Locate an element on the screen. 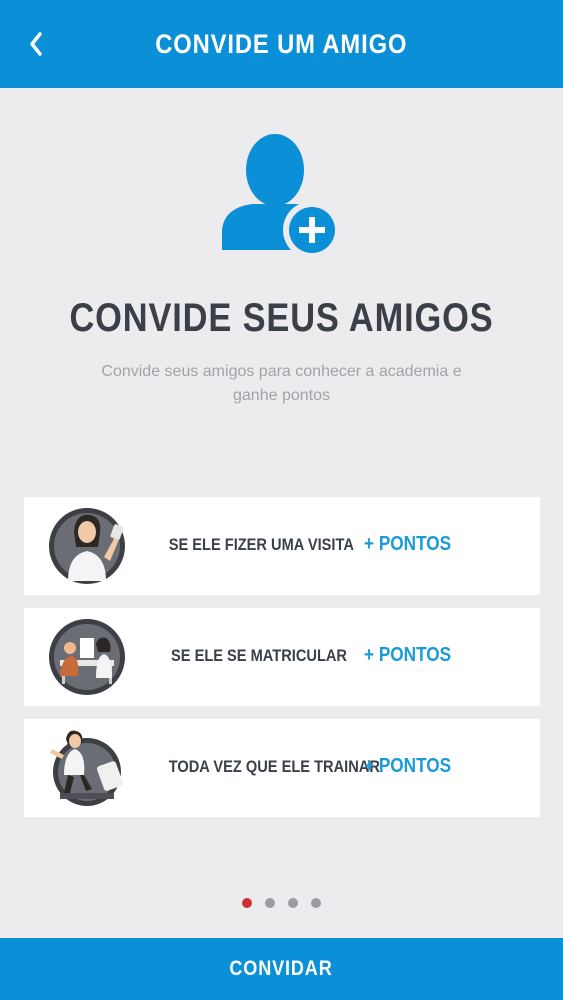  card-label: SE ELE FIZER UMA VISITA is located at coordinates (261, 544).